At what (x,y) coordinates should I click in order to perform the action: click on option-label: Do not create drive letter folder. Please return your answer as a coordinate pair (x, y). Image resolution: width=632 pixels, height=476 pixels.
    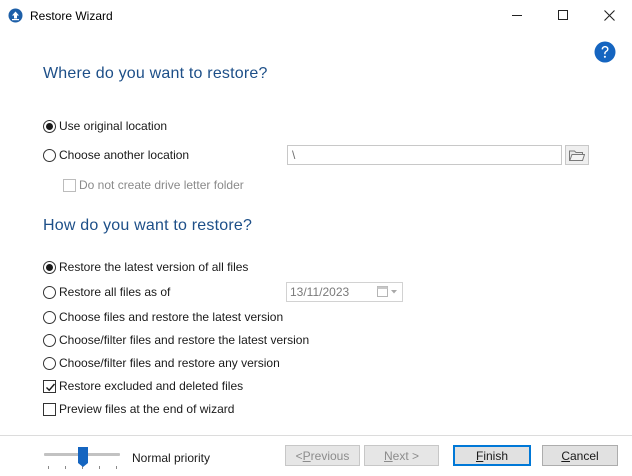
    Looking at the image, I should click on (161, 185).